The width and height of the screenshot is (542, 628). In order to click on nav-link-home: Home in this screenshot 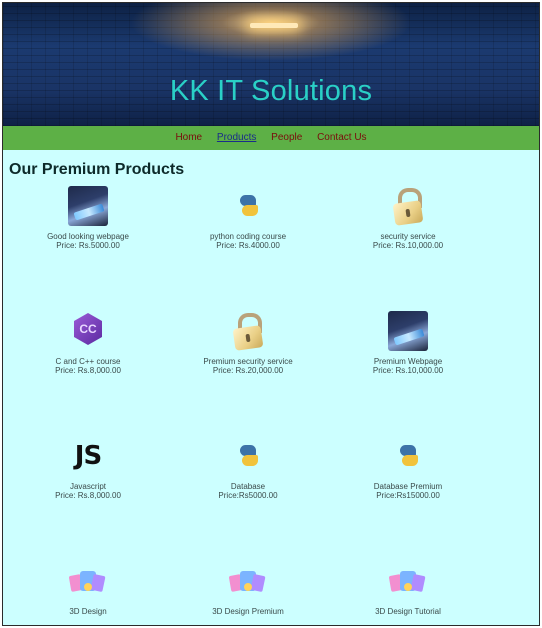, I will do `click(188, 137)`.